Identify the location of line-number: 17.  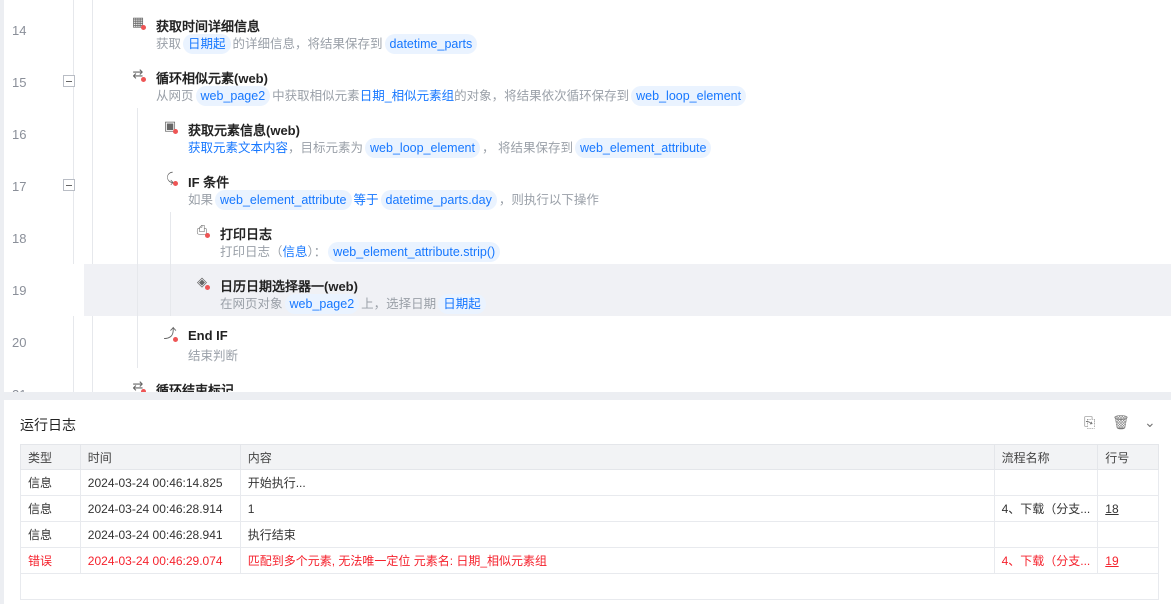
(19, 186).